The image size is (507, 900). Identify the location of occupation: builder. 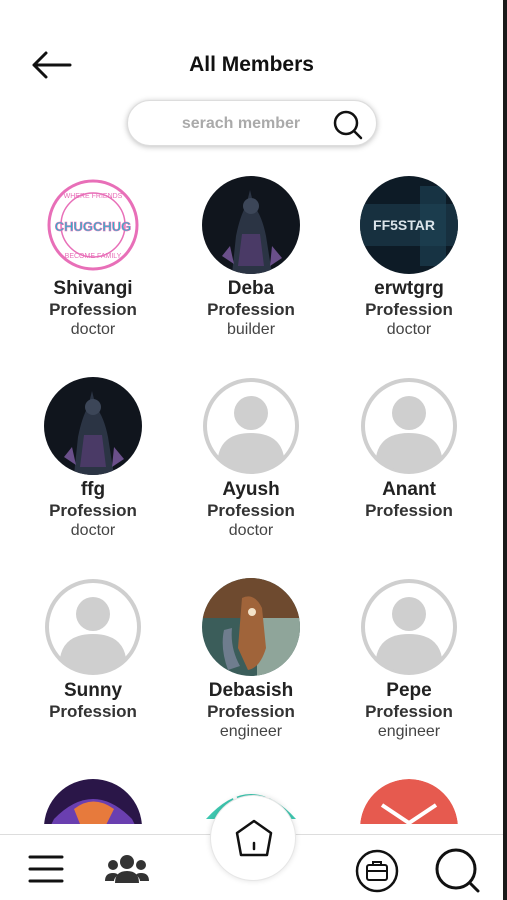
(251, 329).